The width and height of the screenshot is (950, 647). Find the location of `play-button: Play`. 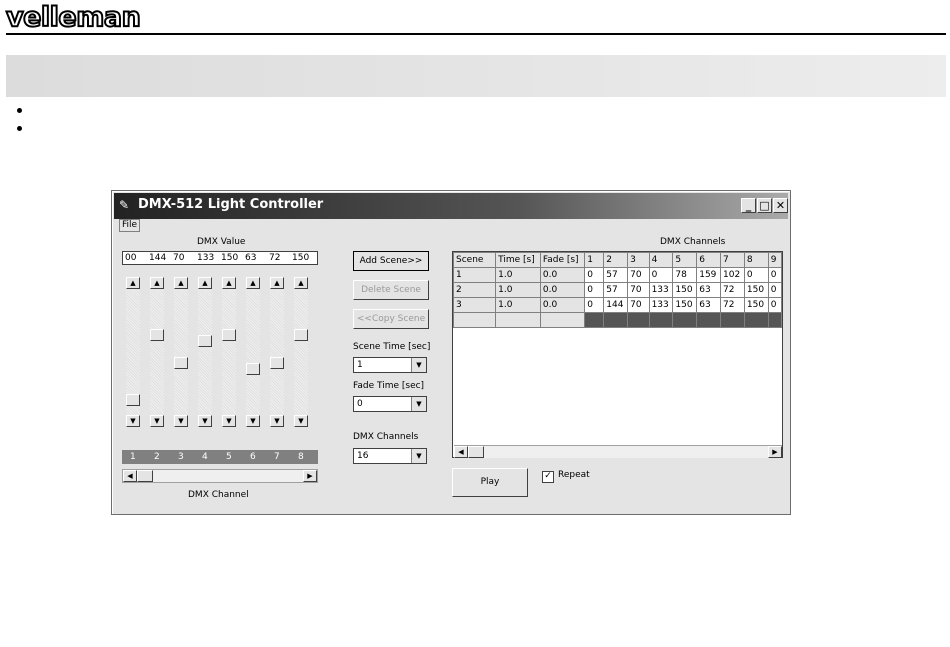

play-button: Play is located at coordinates (490, 482).